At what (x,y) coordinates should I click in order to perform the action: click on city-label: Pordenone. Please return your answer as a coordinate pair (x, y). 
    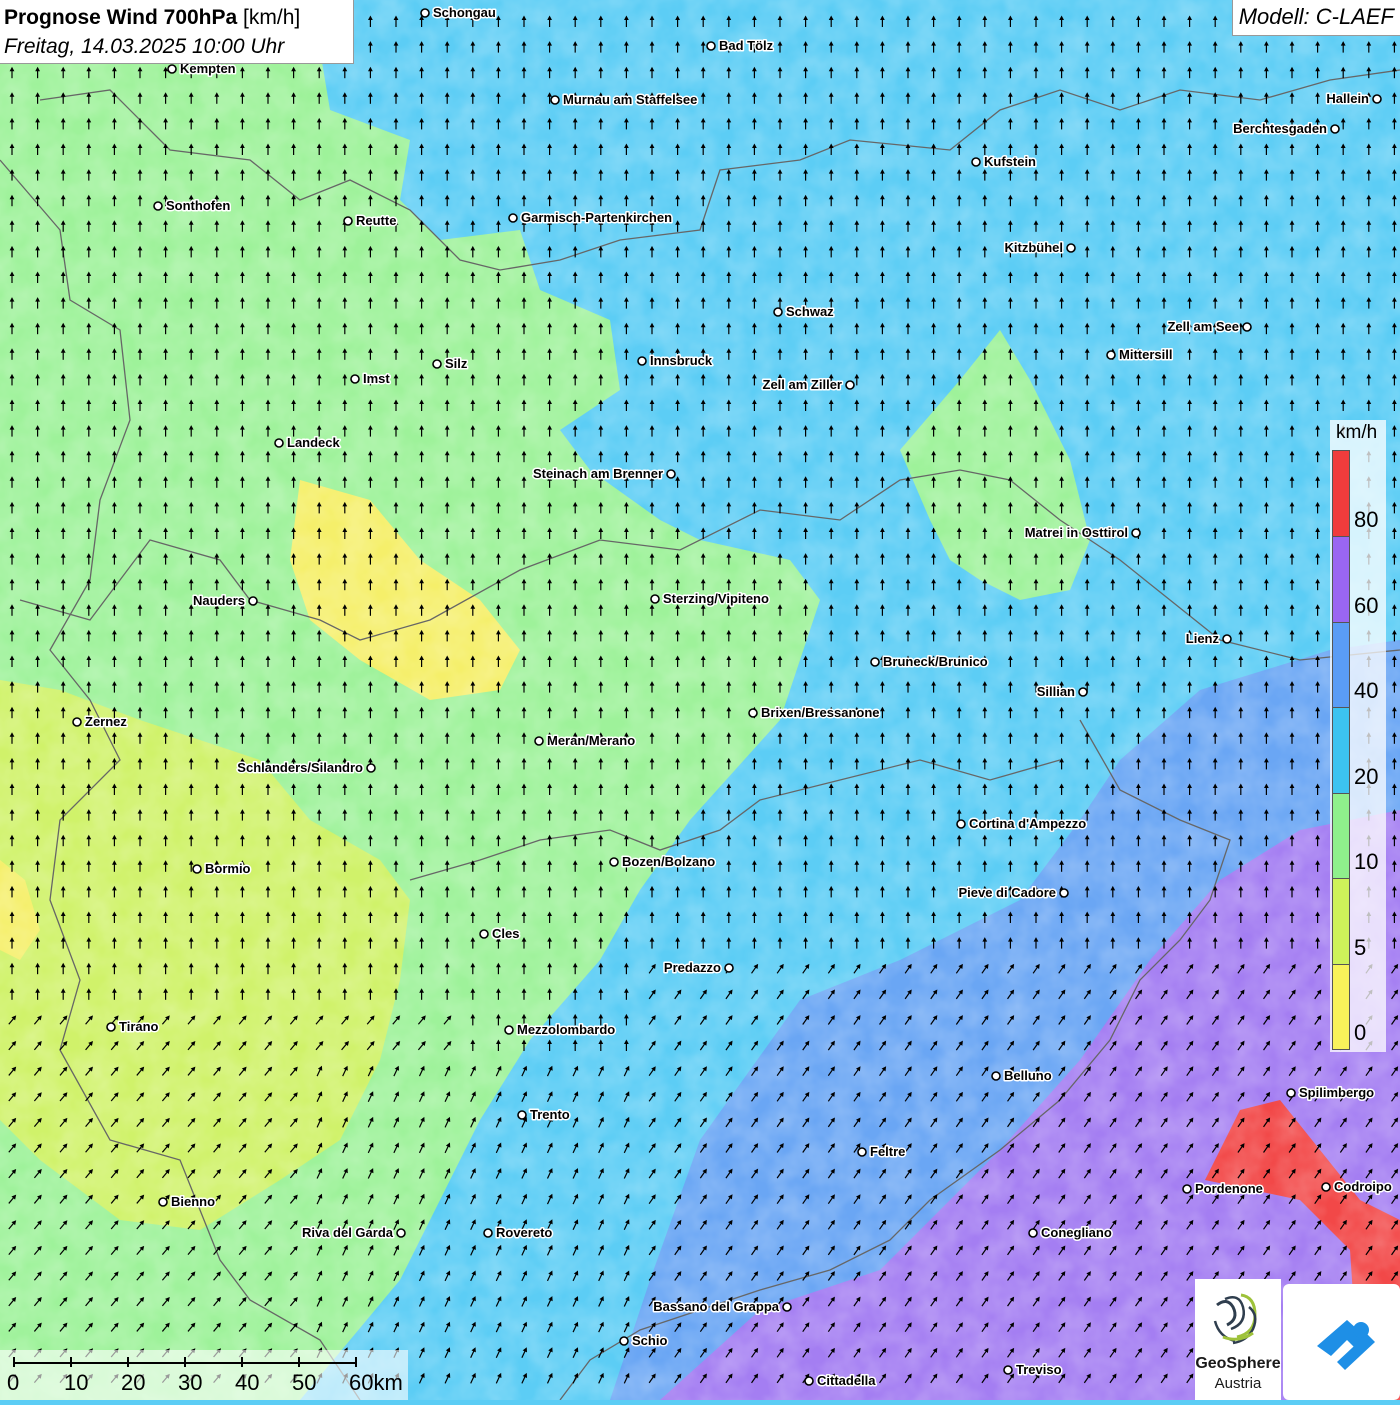
    Looking at the image, I should click on (1229, 1188).